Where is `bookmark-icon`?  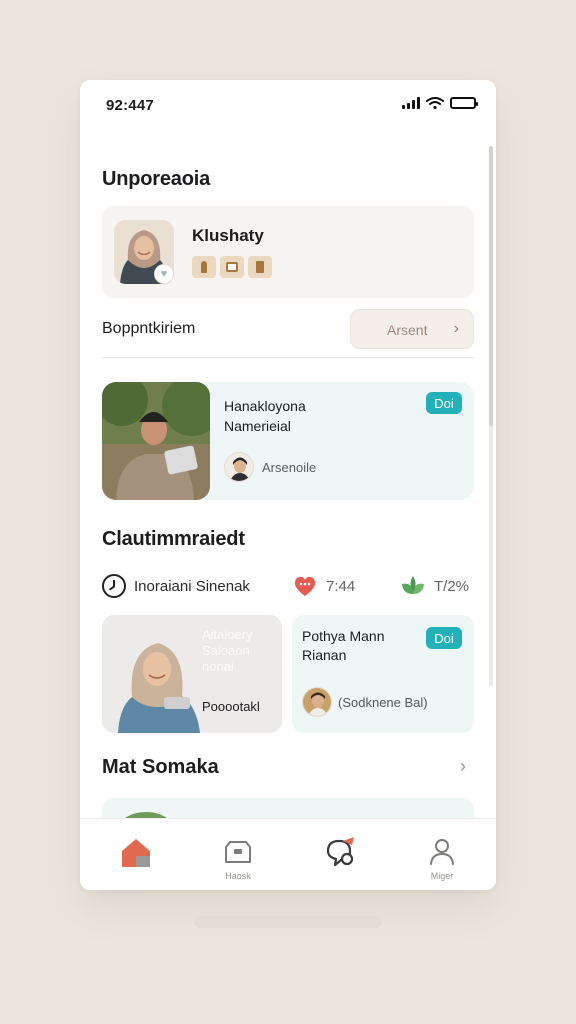
bookmark-icon is located at coordinates (260, 267).